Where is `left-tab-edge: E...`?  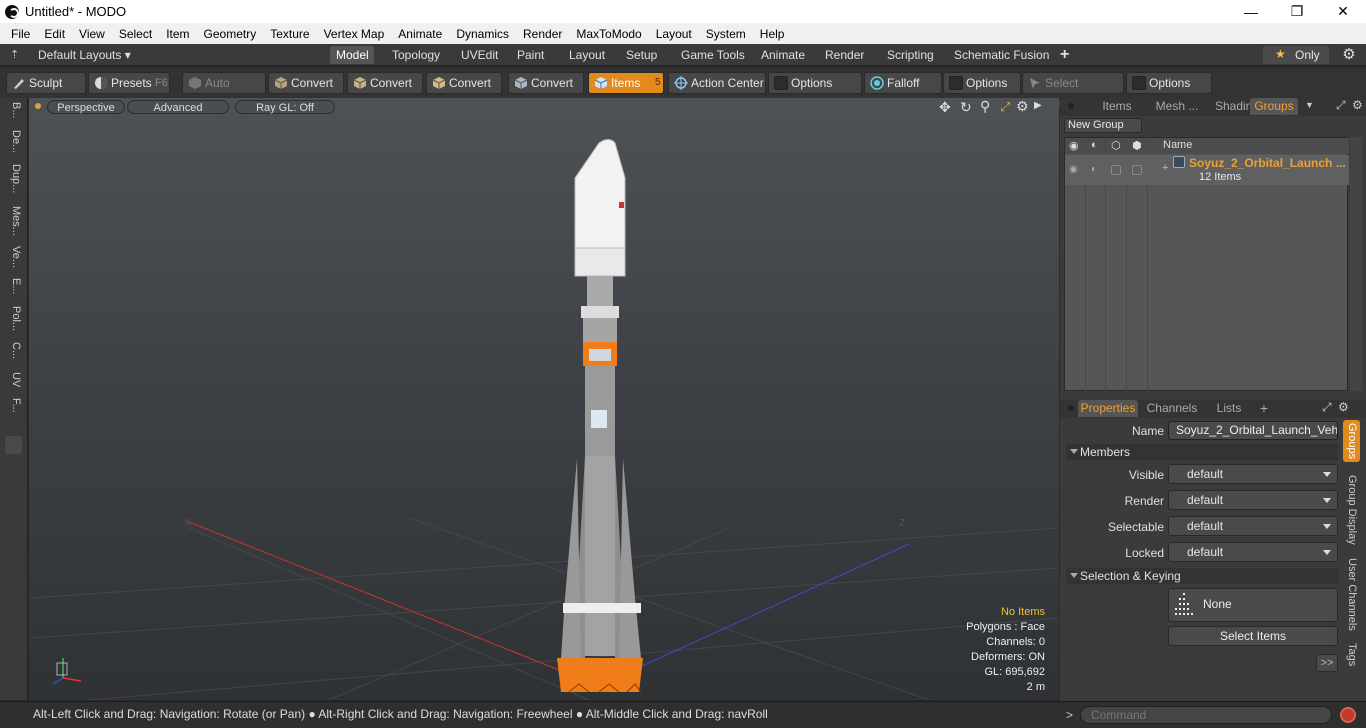
left-tab-edge: E... is located at coordinates (13, 286).